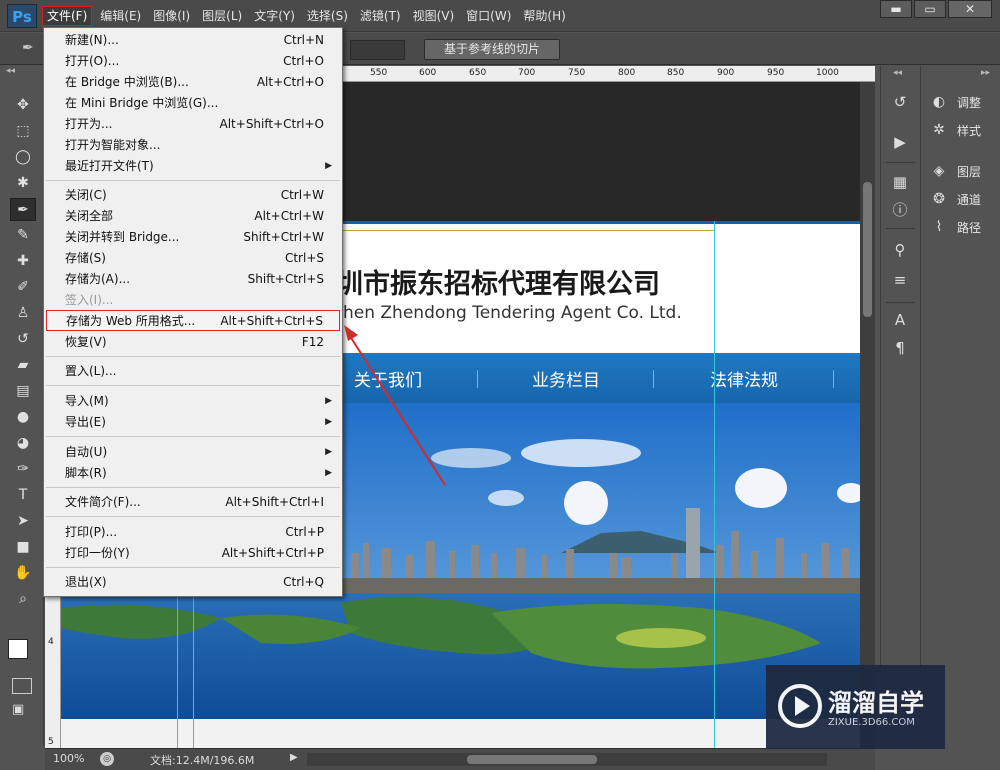 The height and width of the screenshot is (770, 1000). What do you see at coordinates (193, 553) in the screenshot?
I see `menu-item-print-one-copy: 打印一份(Y) Alt+Shift+Ctrl+P` at bounding box center [193, 553].